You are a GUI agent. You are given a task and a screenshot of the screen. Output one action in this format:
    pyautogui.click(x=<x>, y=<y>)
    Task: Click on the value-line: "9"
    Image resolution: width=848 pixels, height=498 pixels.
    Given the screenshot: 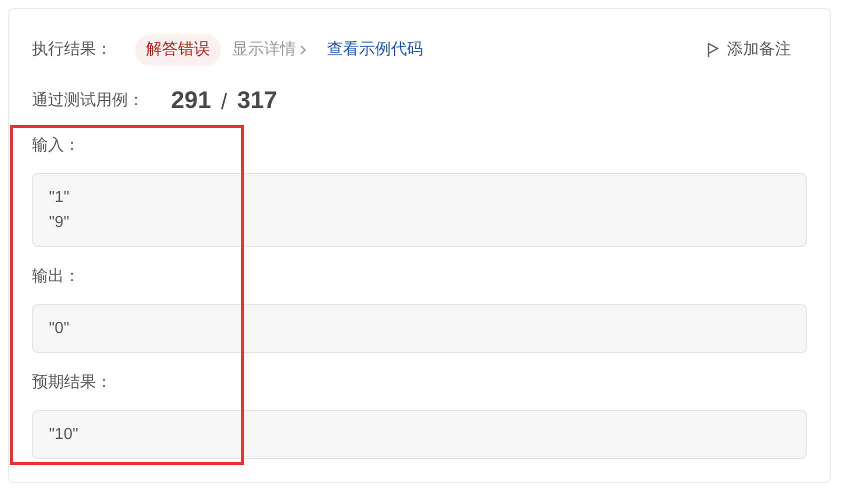 What is the action you would take?
    pyautogui.click(x=59, y=223)
    